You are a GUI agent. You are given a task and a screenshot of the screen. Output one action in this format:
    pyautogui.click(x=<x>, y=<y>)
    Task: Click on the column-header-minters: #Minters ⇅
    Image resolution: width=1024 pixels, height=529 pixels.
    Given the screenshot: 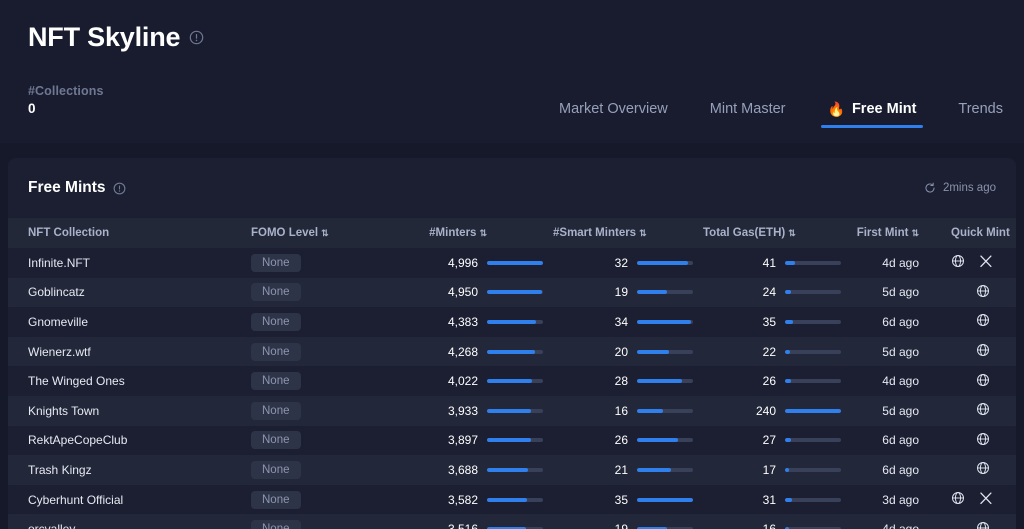 What is the action you would take?
    pyautogui.click(x=485, y=233)
    